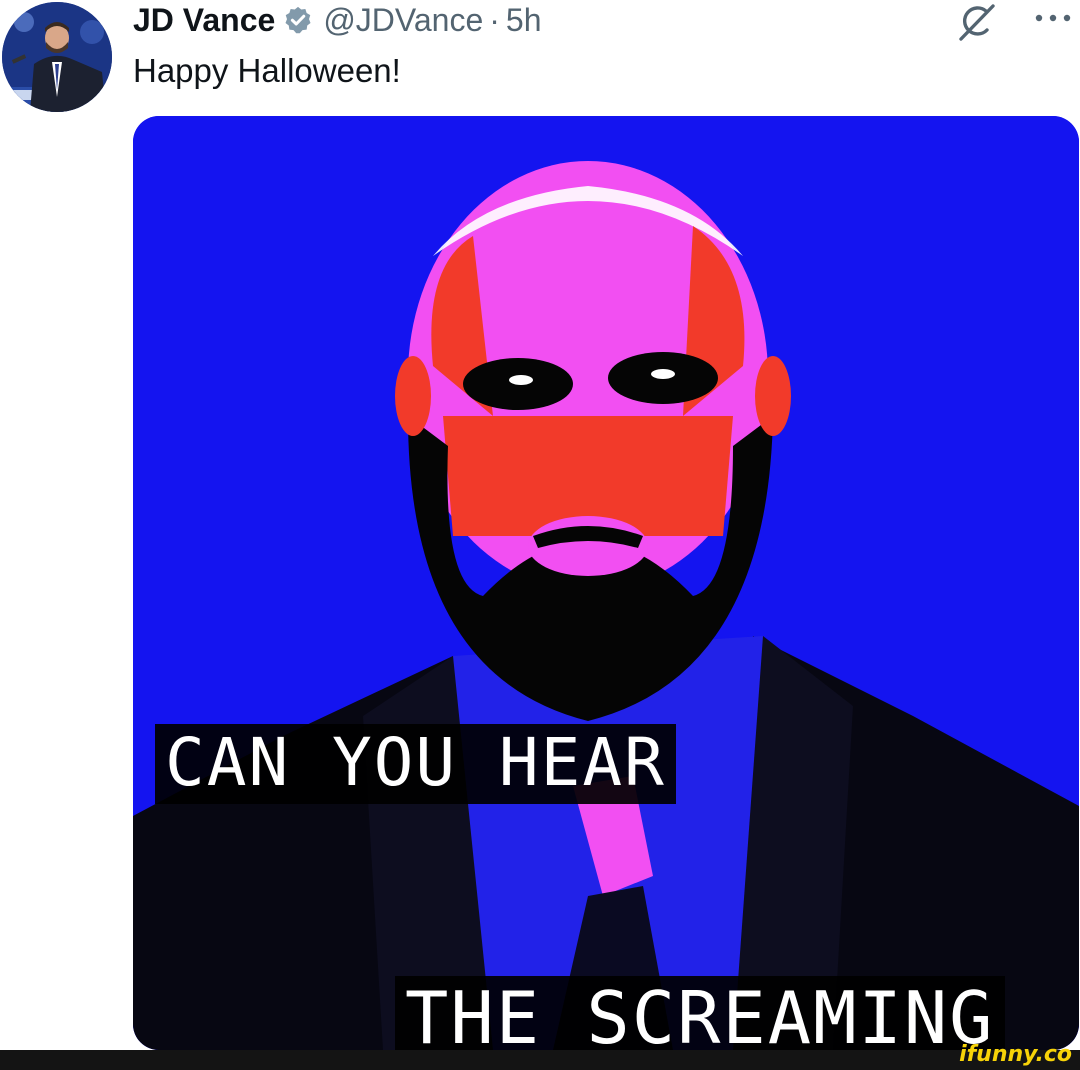 The image size is (1080, 1070). Describe the element at coordinates (415, 764) in the screenshot. I see `meme-caption-top: CAN YOU HEAR` at that location.